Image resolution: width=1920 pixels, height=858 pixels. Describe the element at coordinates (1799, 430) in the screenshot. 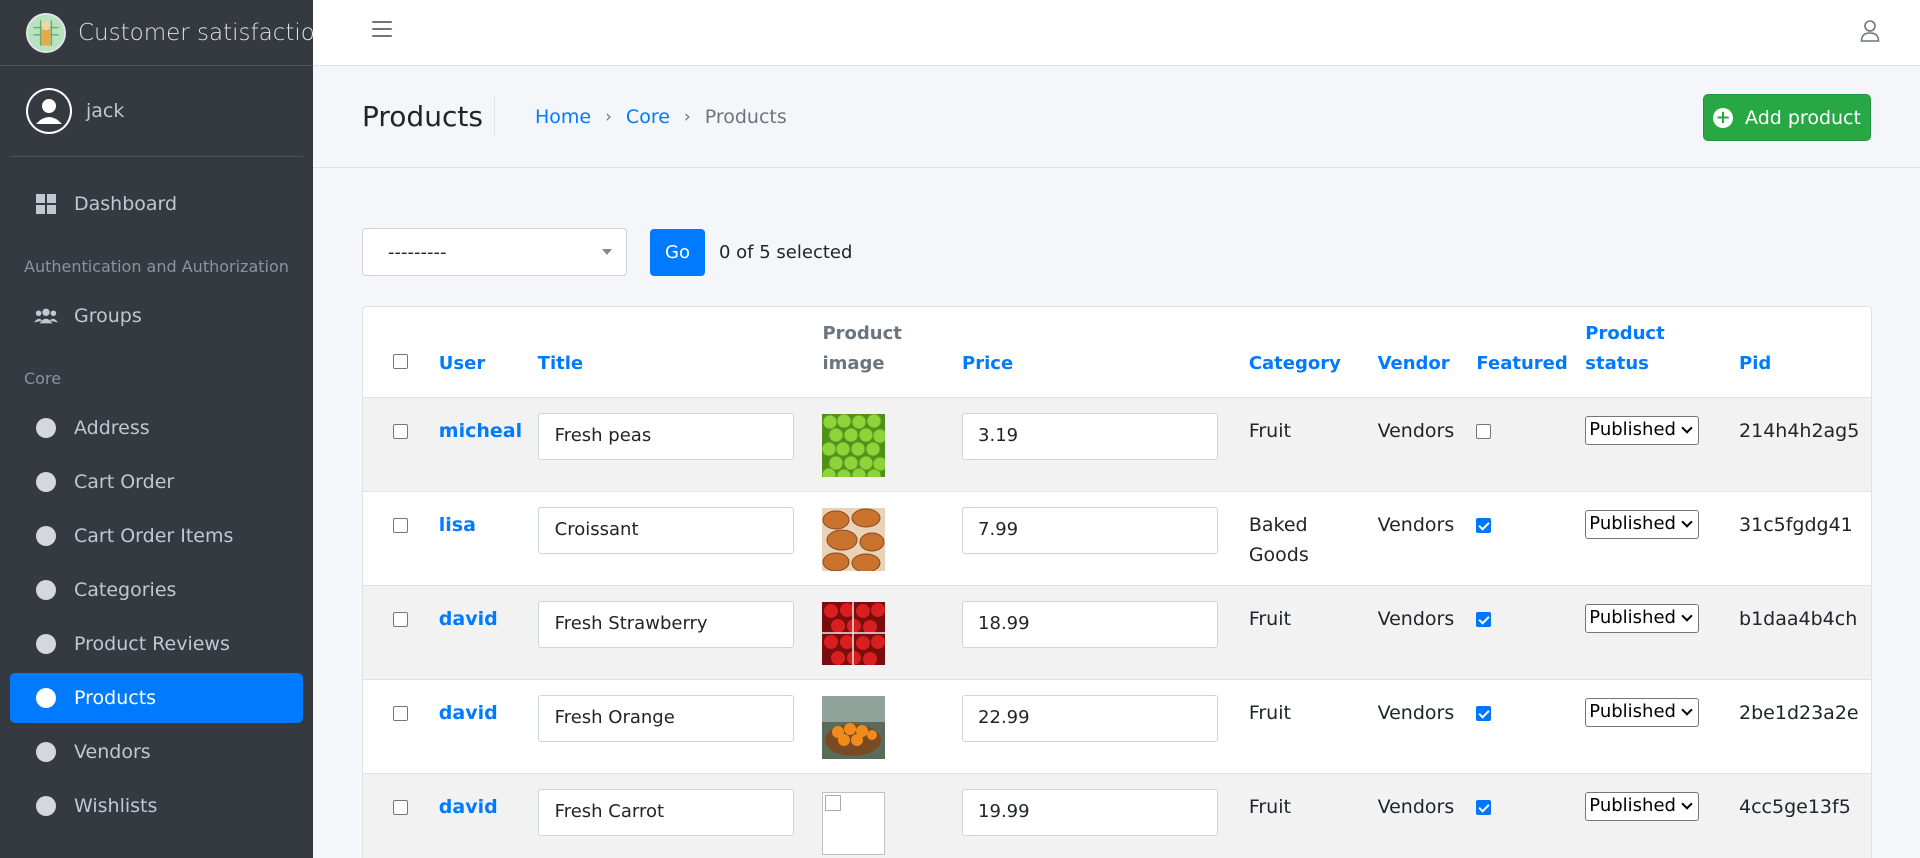

I see `pid-cell: 214h4h2ag5` at that location.